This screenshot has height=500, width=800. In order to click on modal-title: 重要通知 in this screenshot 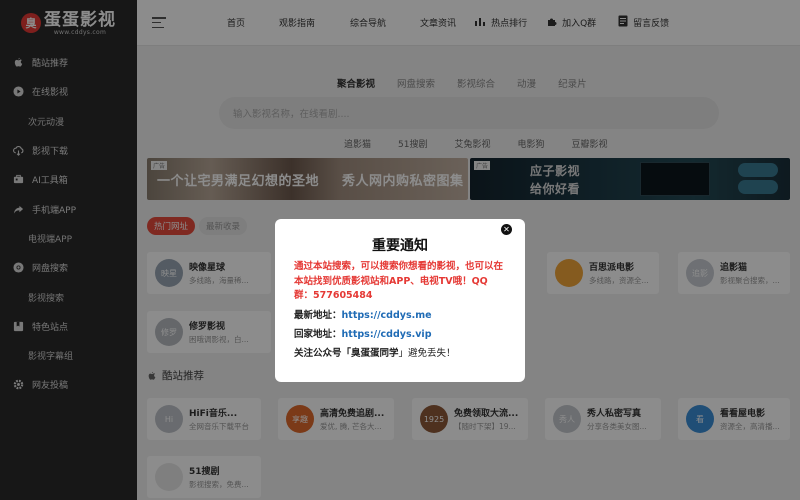, I will do `click(400, 246)`.